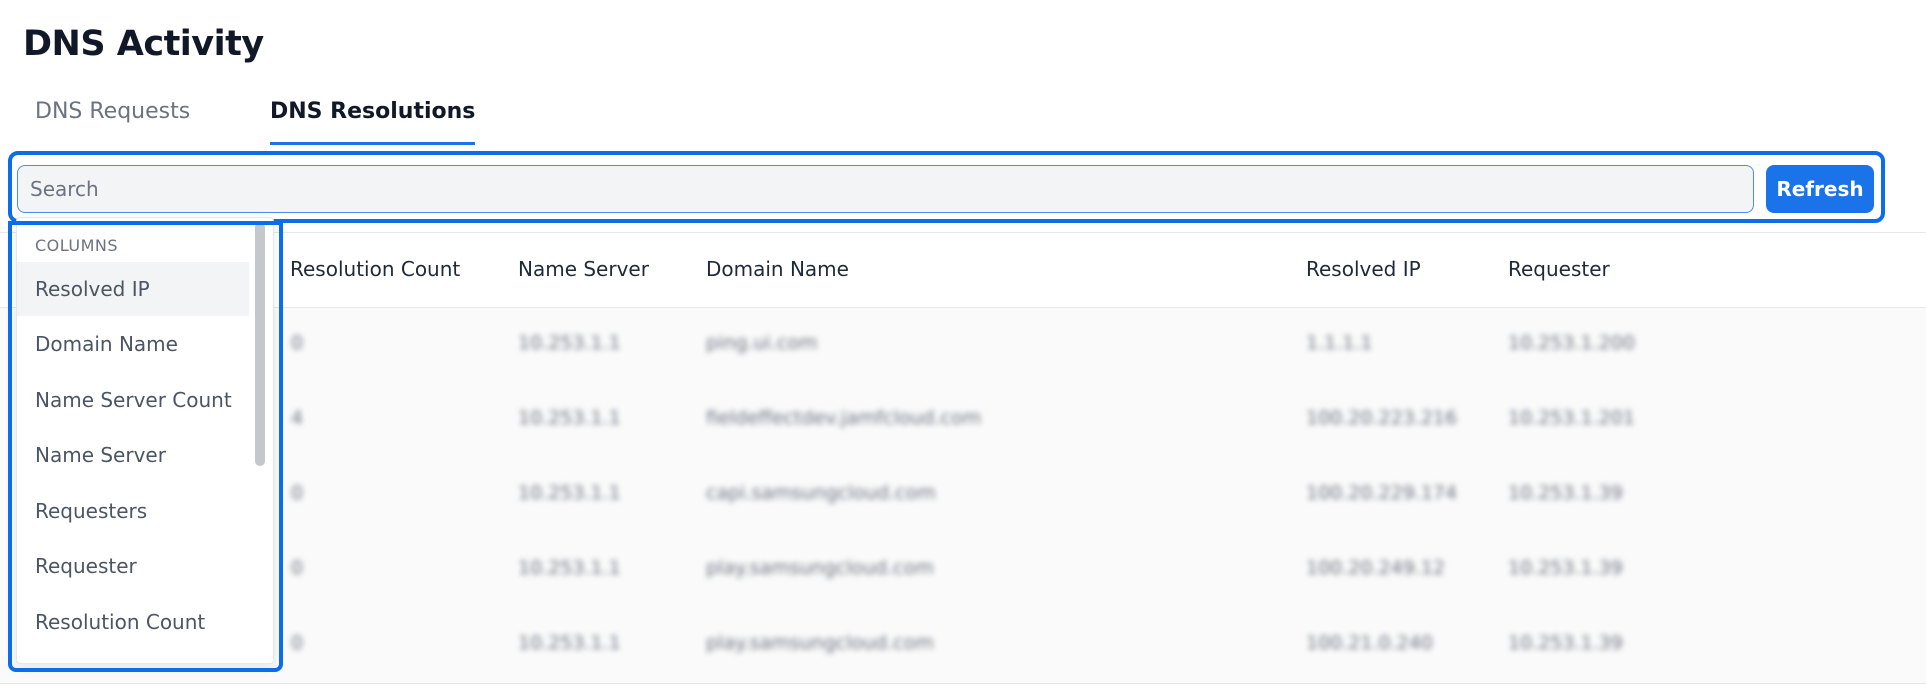 Image resolution: width=1926 pixels, height=700 pixels. Describe the element at coordinates (143, 44) in the screenshot. I see `page-title: DNS Activity` at that location.